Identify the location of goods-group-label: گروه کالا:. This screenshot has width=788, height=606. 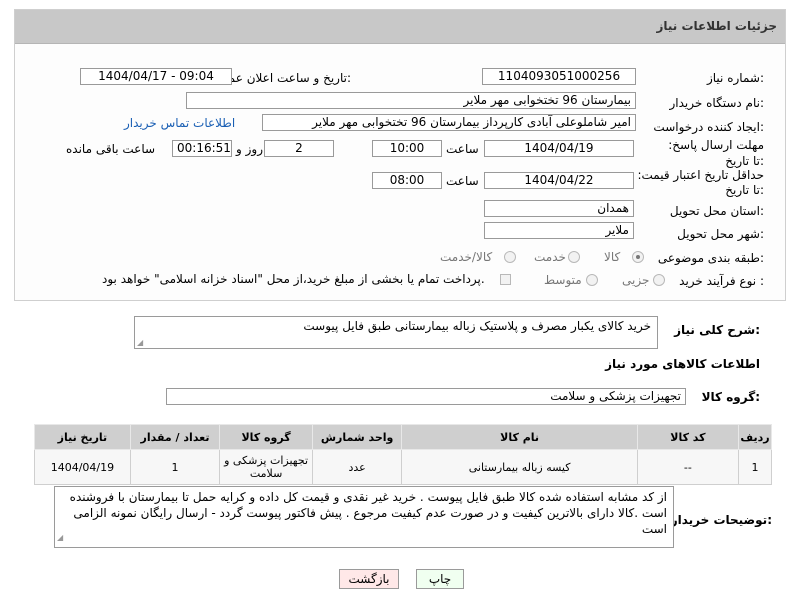
(730, 397).